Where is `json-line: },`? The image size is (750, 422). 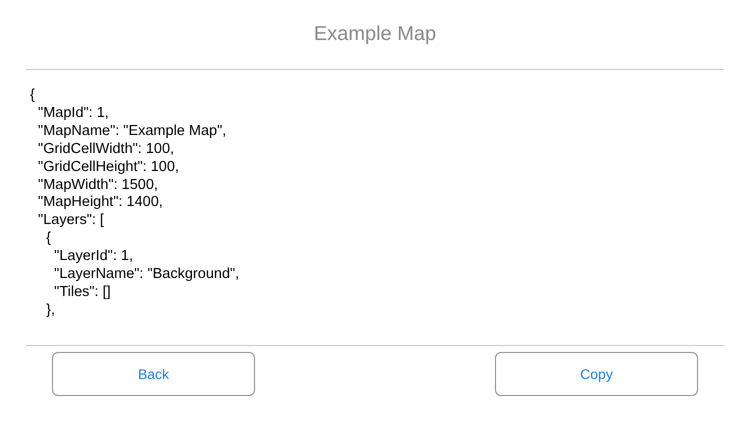
json-line: }, is located at coordinates (50, 311).